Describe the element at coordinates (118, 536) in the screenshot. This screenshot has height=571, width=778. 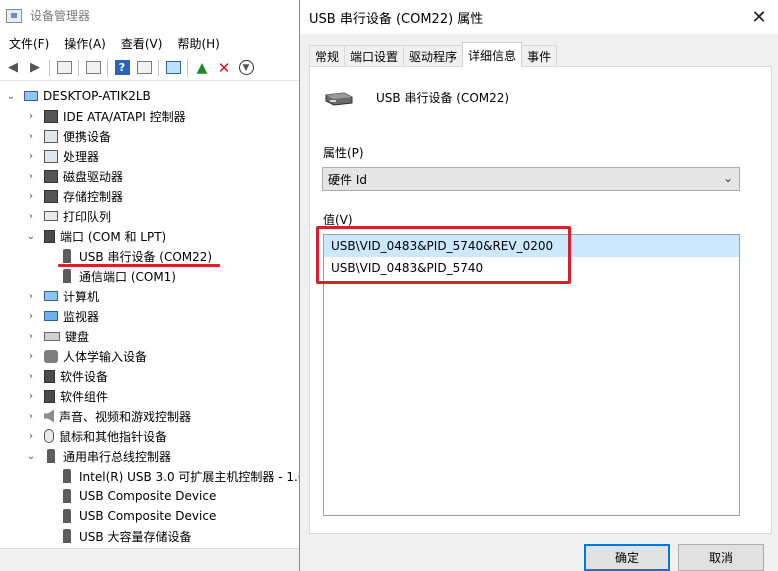
I see `tree-item: USB 大容量存储设备` at that location.